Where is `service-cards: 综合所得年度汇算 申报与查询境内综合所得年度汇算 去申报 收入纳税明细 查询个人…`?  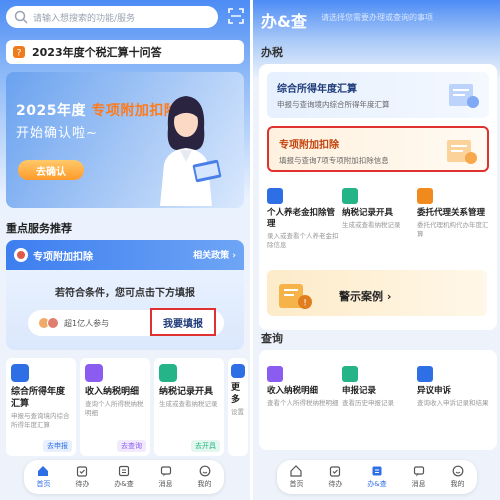 service-cards: 综合所得年度汇算 申报与查询境内综合所得年度汇算 去申报 收入纳税明细 查询个人… is located at coordinates (128, 408).